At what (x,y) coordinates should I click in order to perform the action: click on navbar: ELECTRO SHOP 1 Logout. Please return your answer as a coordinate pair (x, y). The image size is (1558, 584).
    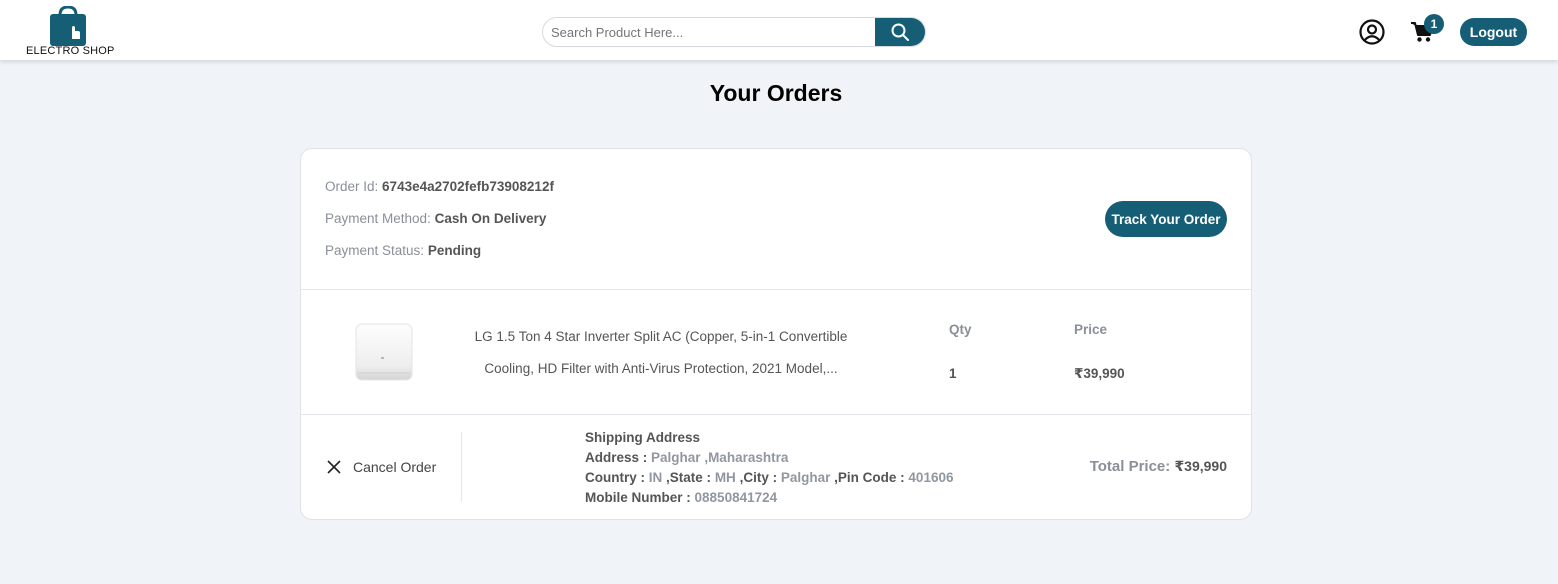
    Looking at the image, I should click on (779, 30).